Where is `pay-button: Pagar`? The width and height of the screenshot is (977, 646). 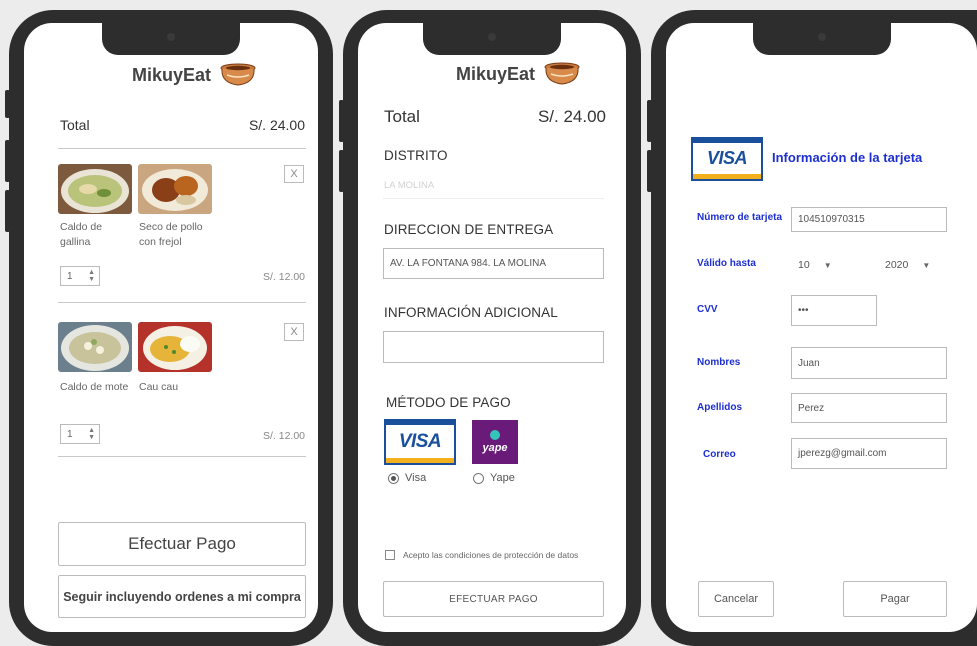 pay-button: Pagar is located at coordinates (895, 599).